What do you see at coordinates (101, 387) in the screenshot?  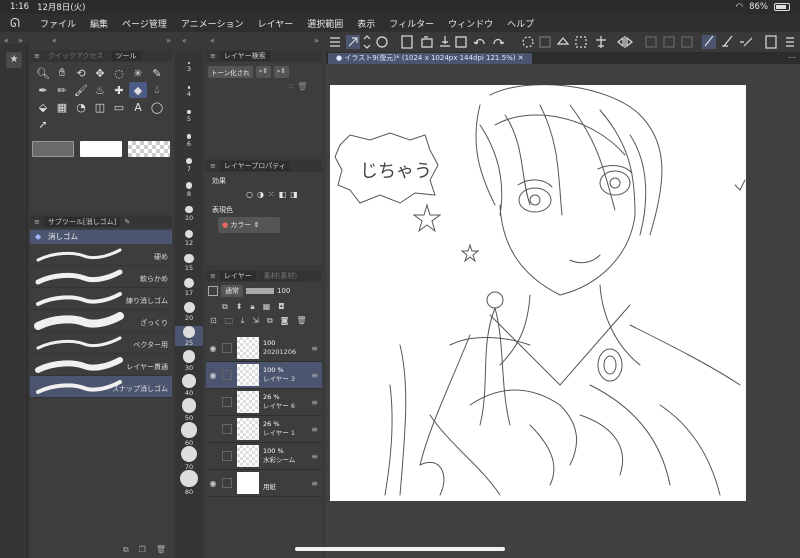 I see `subtool-item: スナップ消しゴム` at bounding box center [101, 387].